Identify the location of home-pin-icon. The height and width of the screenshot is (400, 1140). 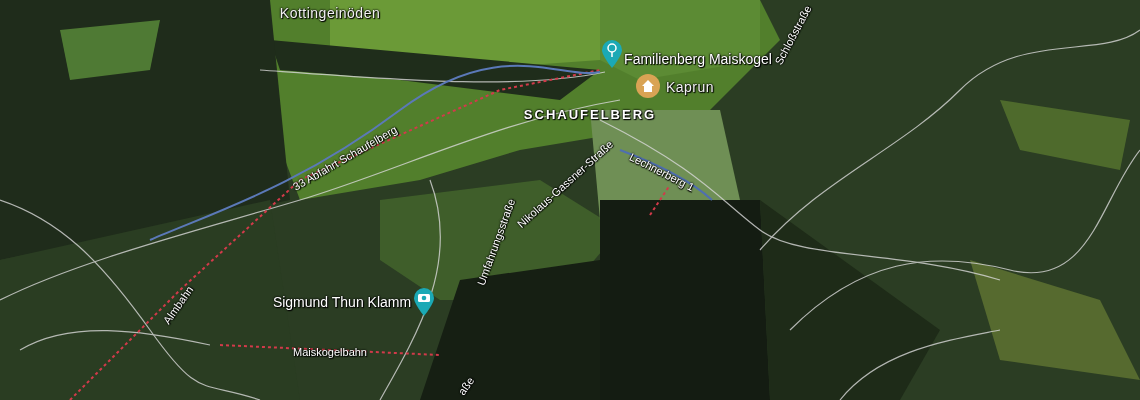
(648, 86).